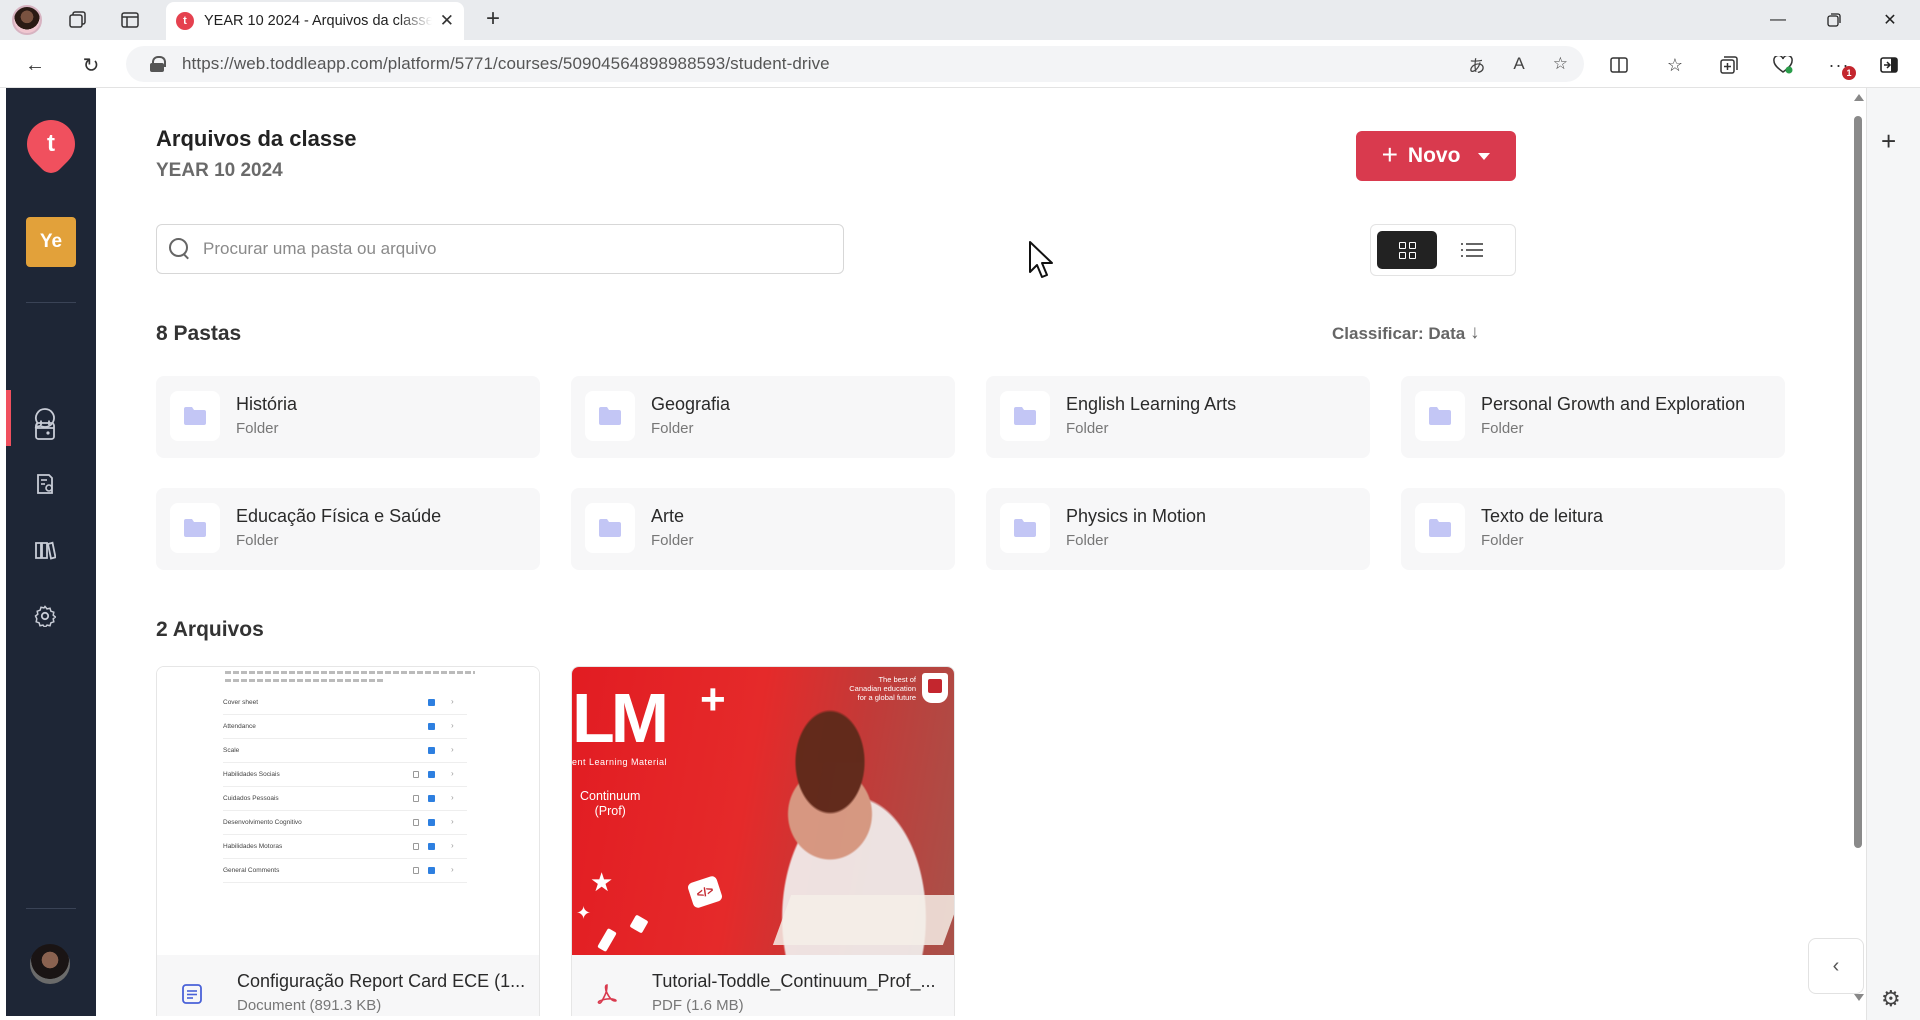 This screenshot has height=1020, width=1920. I want to click on back-icon: ←, so click(35, 65).